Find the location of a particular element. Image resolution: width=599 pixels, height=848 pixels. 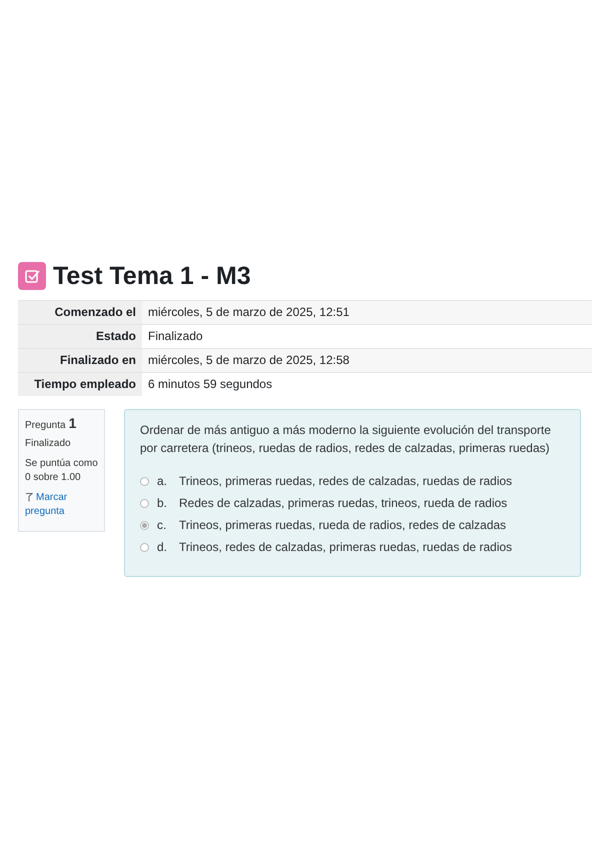

row-label: Estado is located at coordinates (116, 336).